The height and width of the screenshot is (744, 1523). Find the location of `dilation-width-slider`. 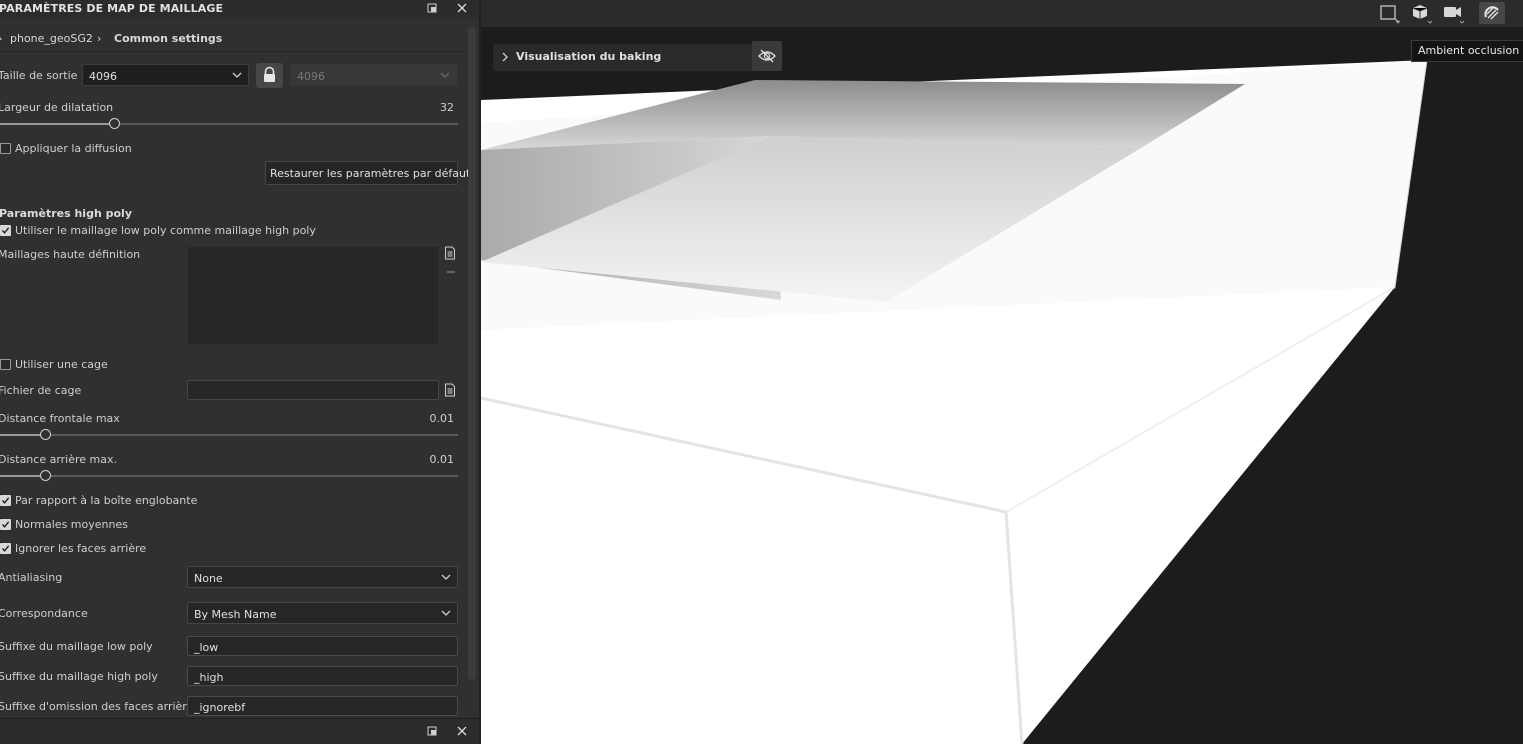

dilation-width-slider is located at coordinates (229, 124).